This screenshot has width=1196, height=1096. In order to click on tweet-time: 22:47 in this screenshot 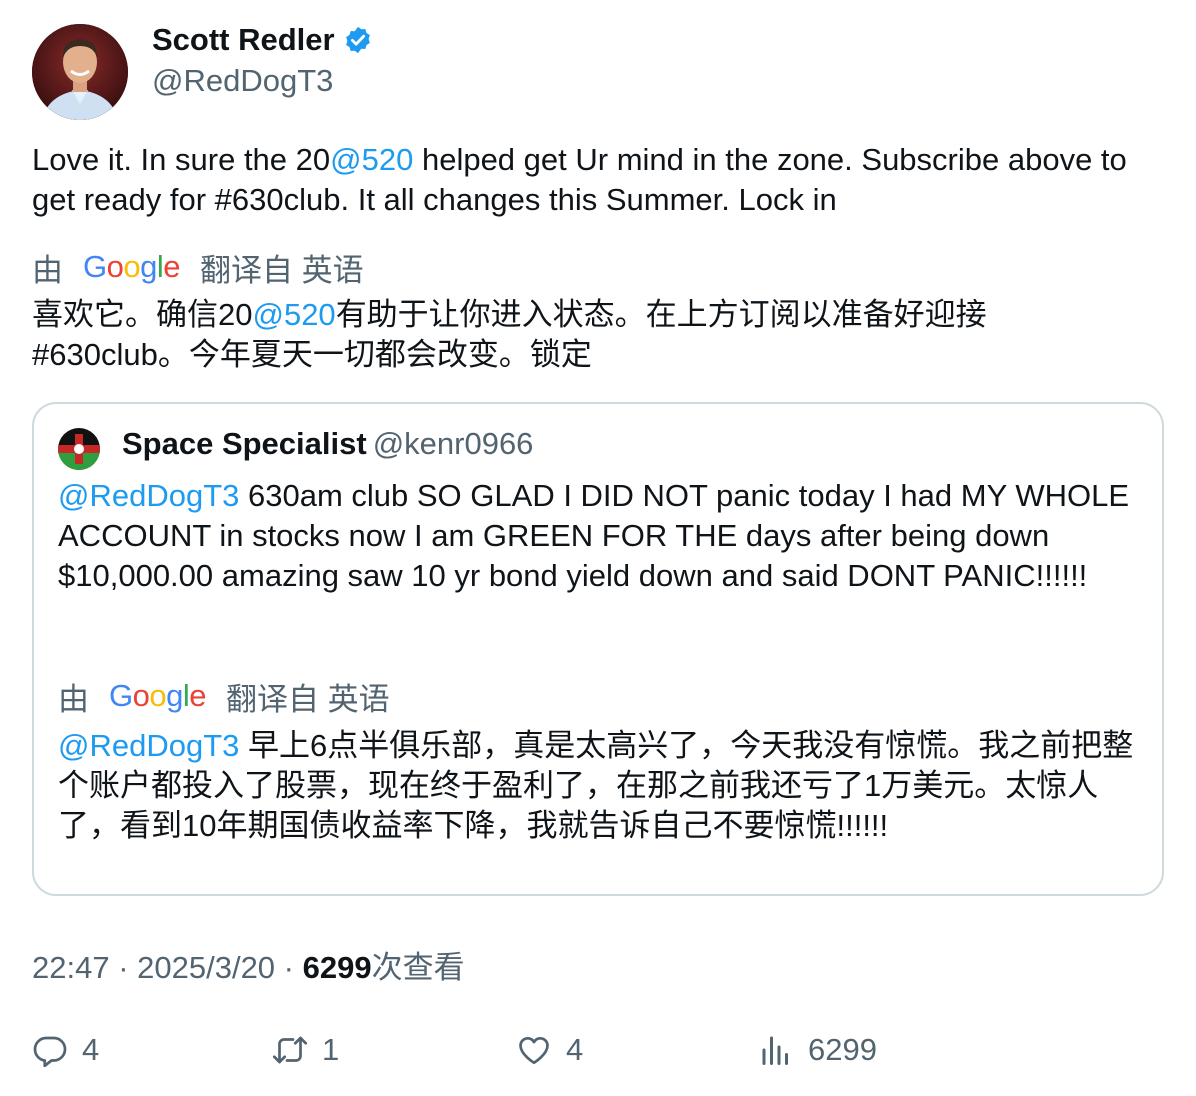, I will do `click(71, 967)`.